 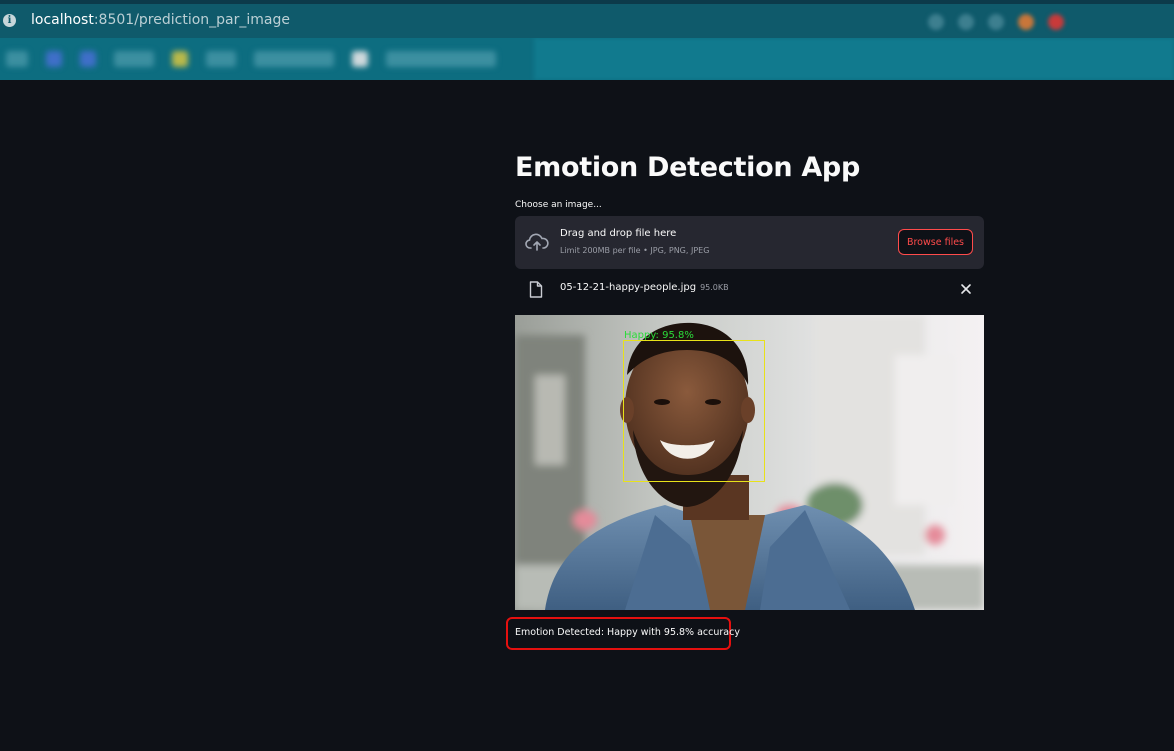 What do you see at coordinates (628, 287) in the screenshot?
I see `file-name-text: 05-12-21-happy-people.jpg` at bounding box center [628, 287].